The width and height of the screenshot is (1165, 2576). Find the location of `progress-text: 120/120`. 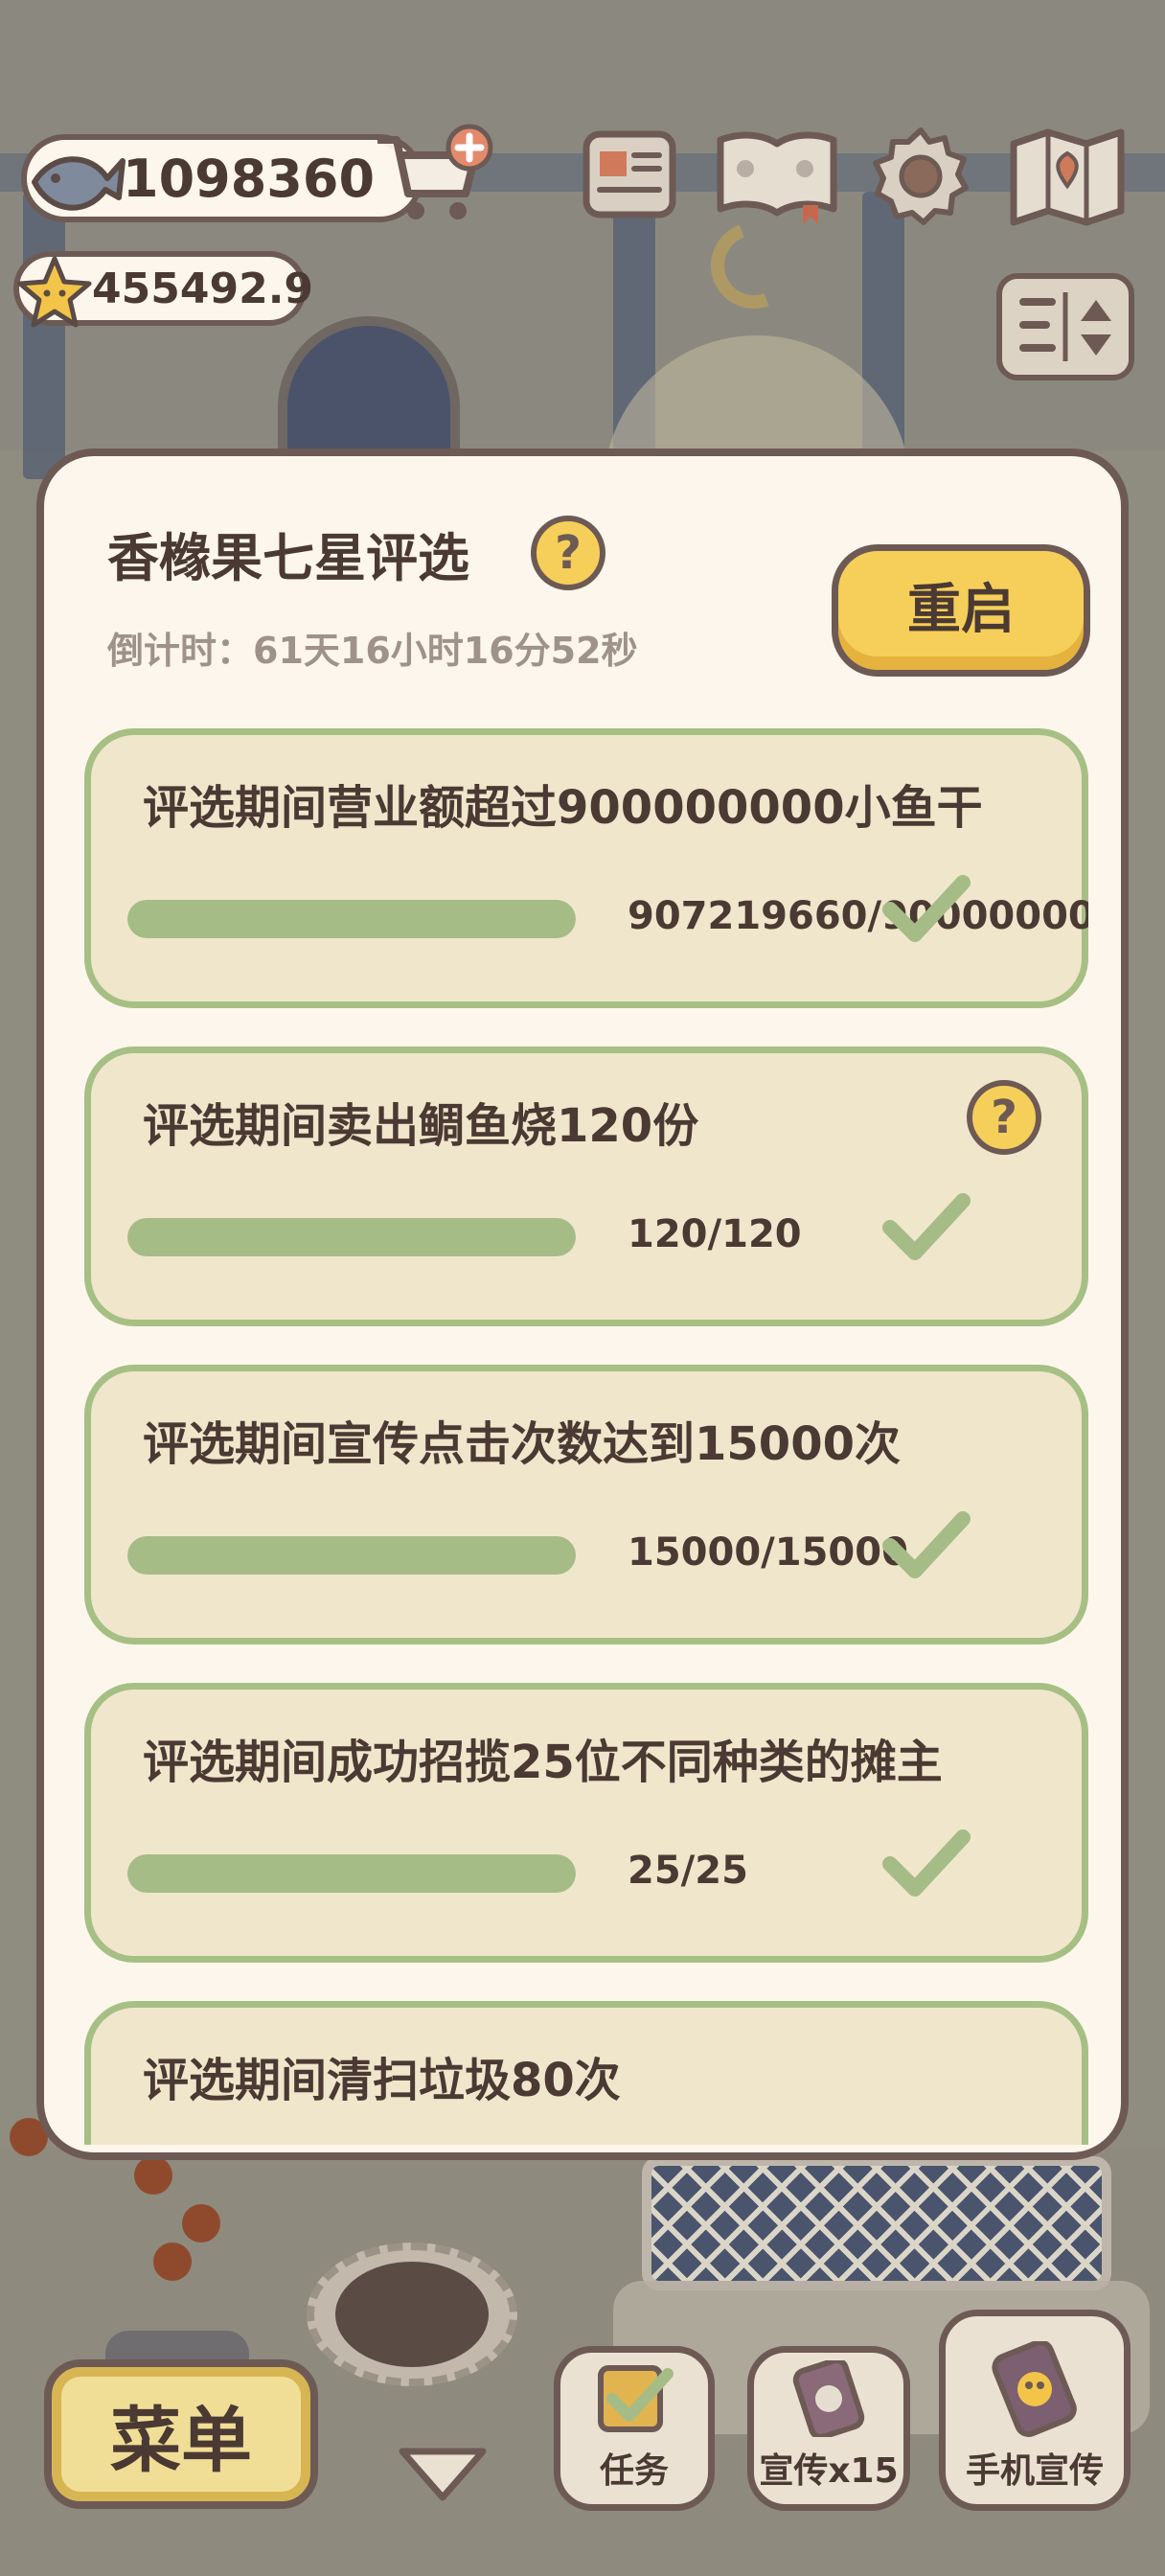

progress-text: 120/120 is located at coordinates (715, 1234).